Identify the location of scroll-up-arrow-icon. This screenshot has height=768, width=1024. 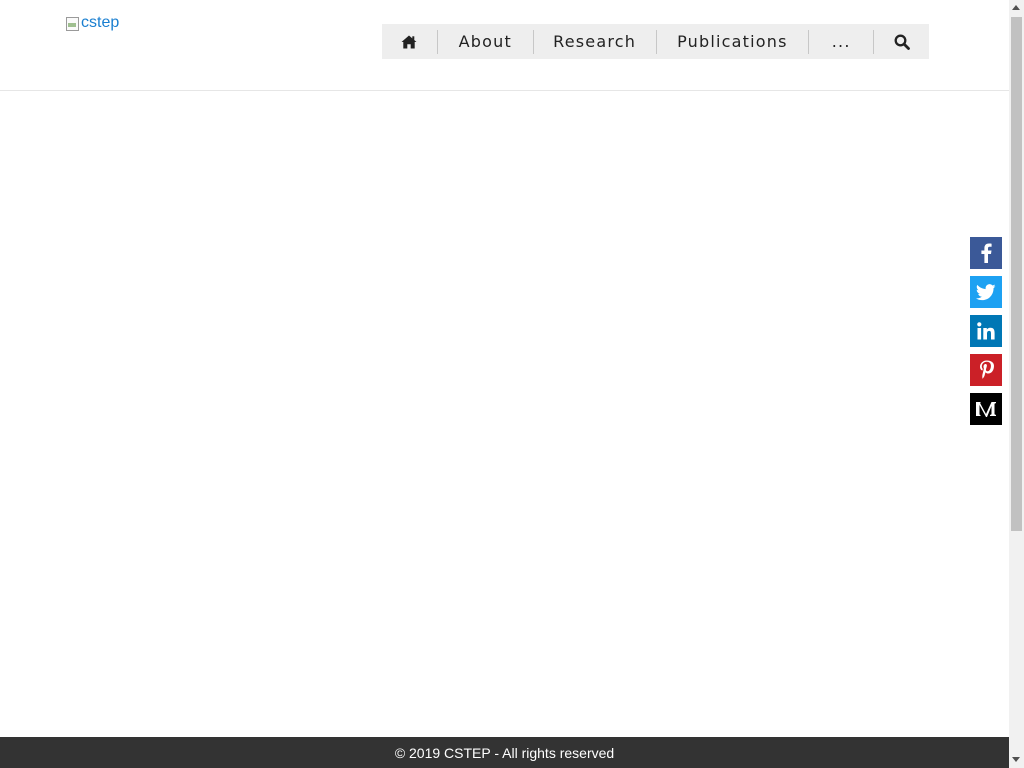
(1016, 7).